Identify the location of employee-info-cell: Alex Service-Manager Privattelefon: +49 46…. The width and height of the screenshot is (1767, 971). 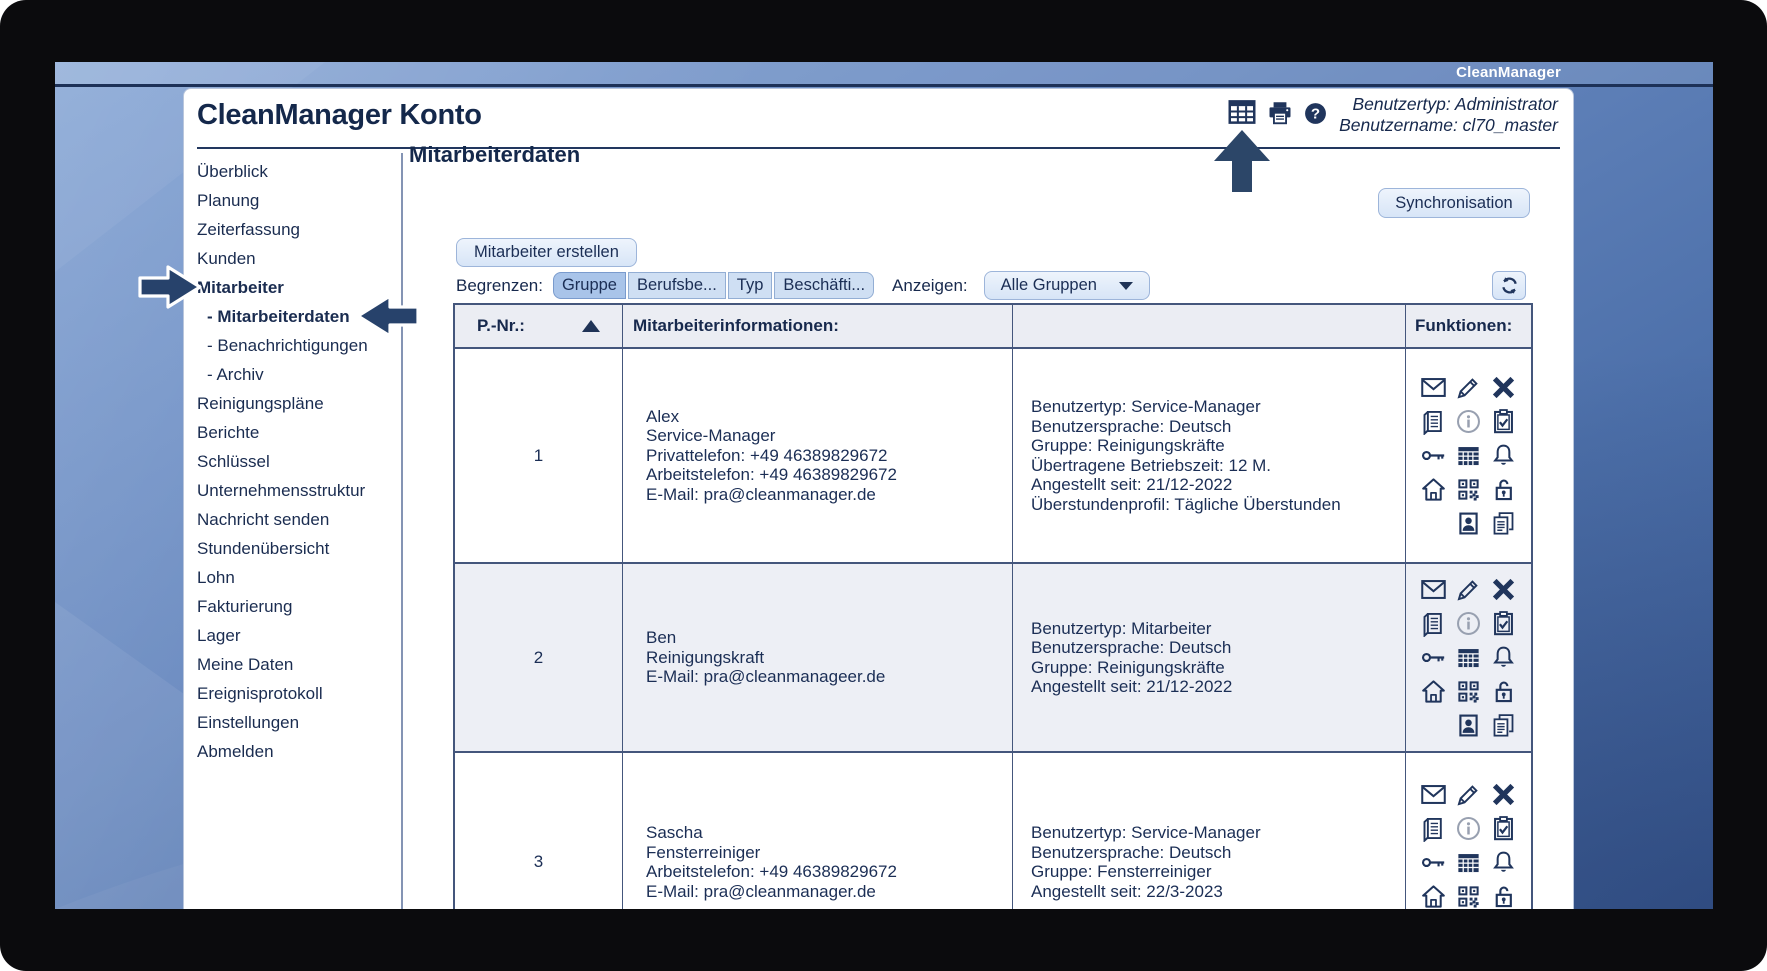
(818, 455).